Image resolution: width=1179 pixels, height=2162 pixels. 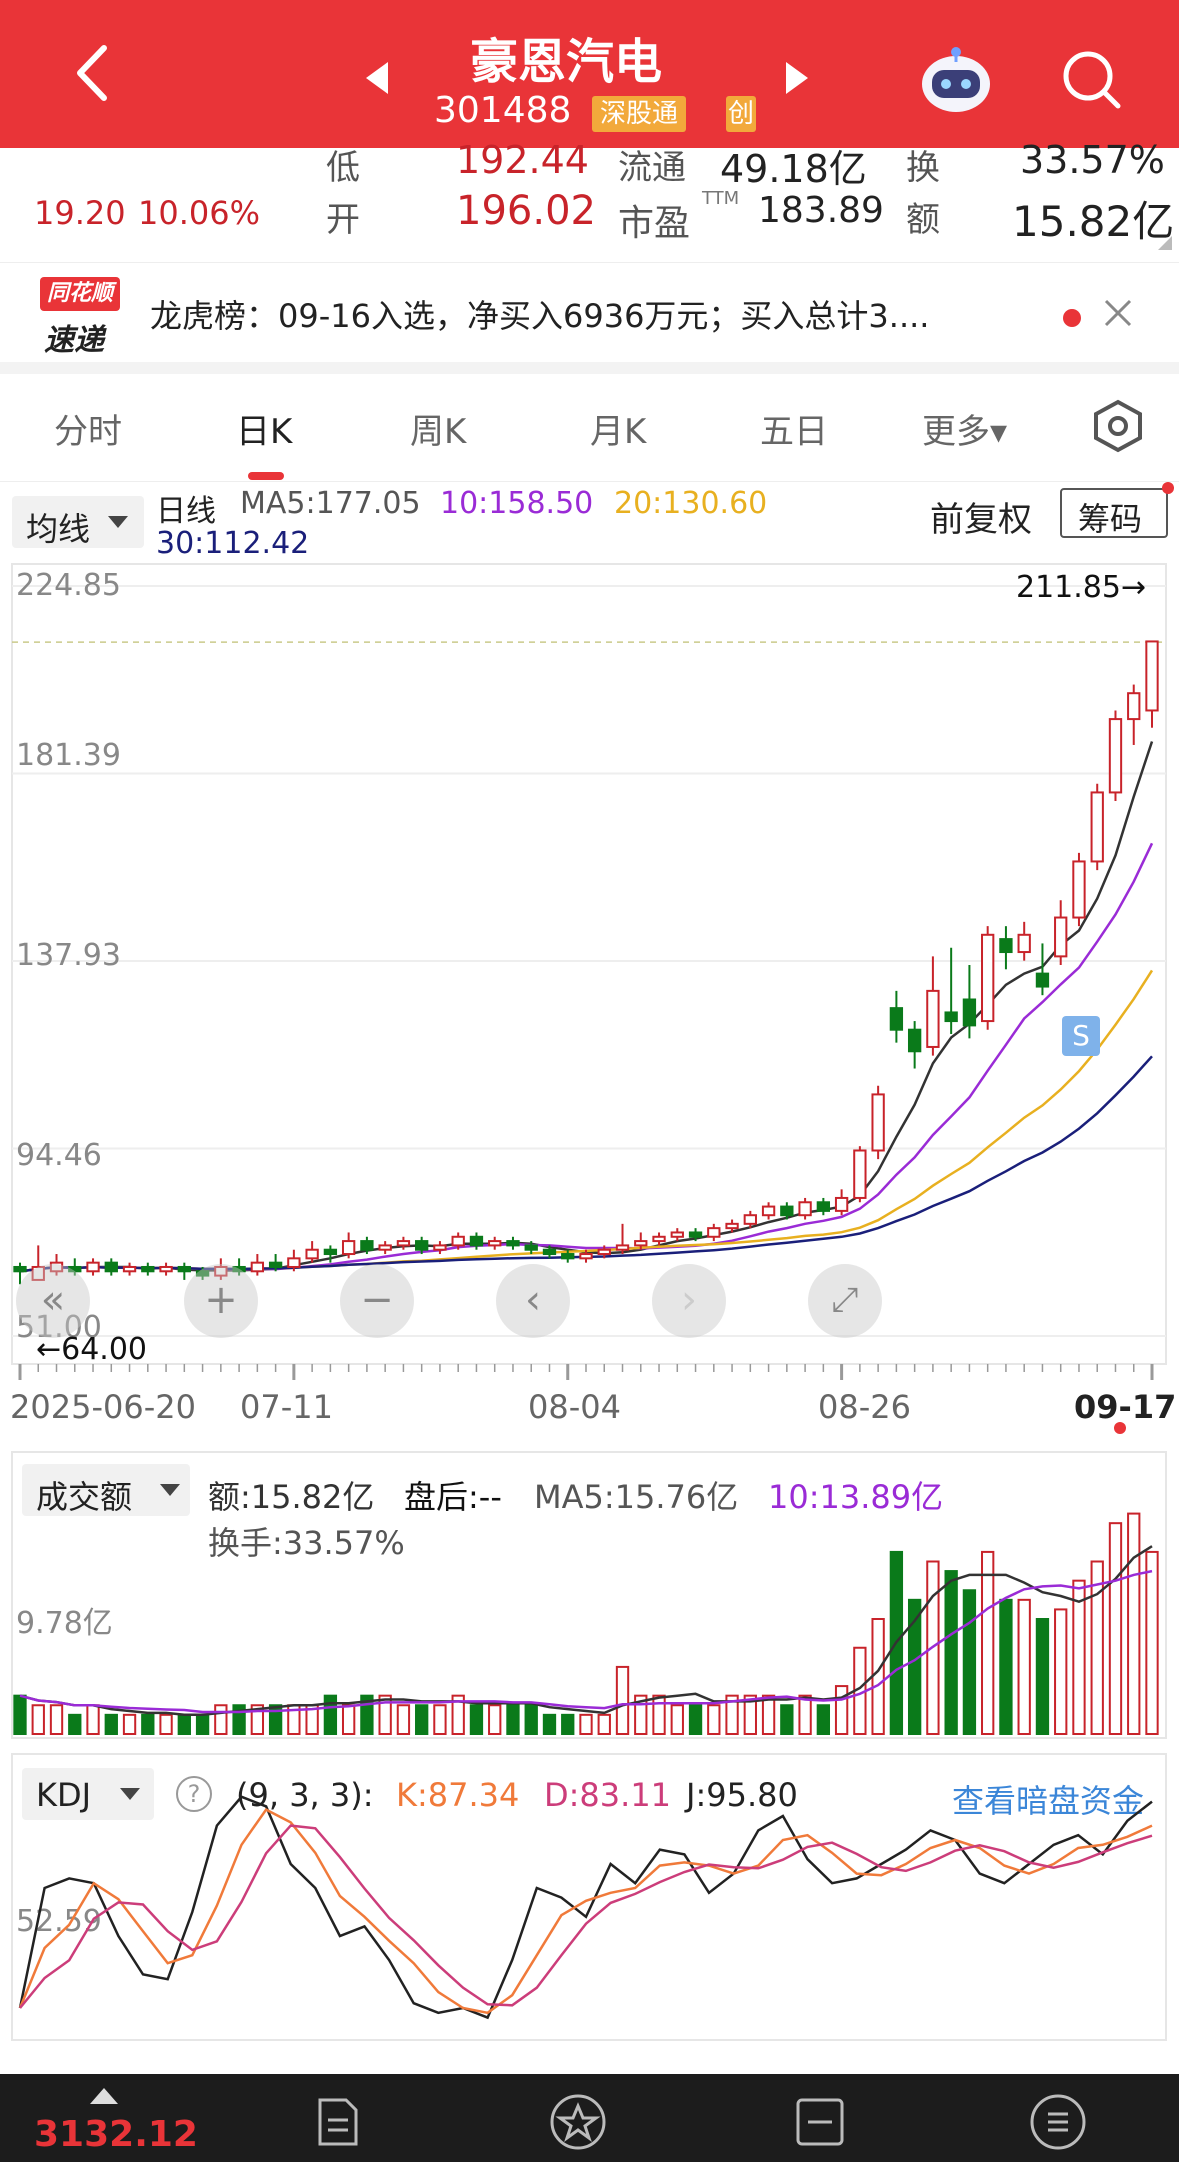 I want to click on prev-stock-button, so click(x=377, y=80).